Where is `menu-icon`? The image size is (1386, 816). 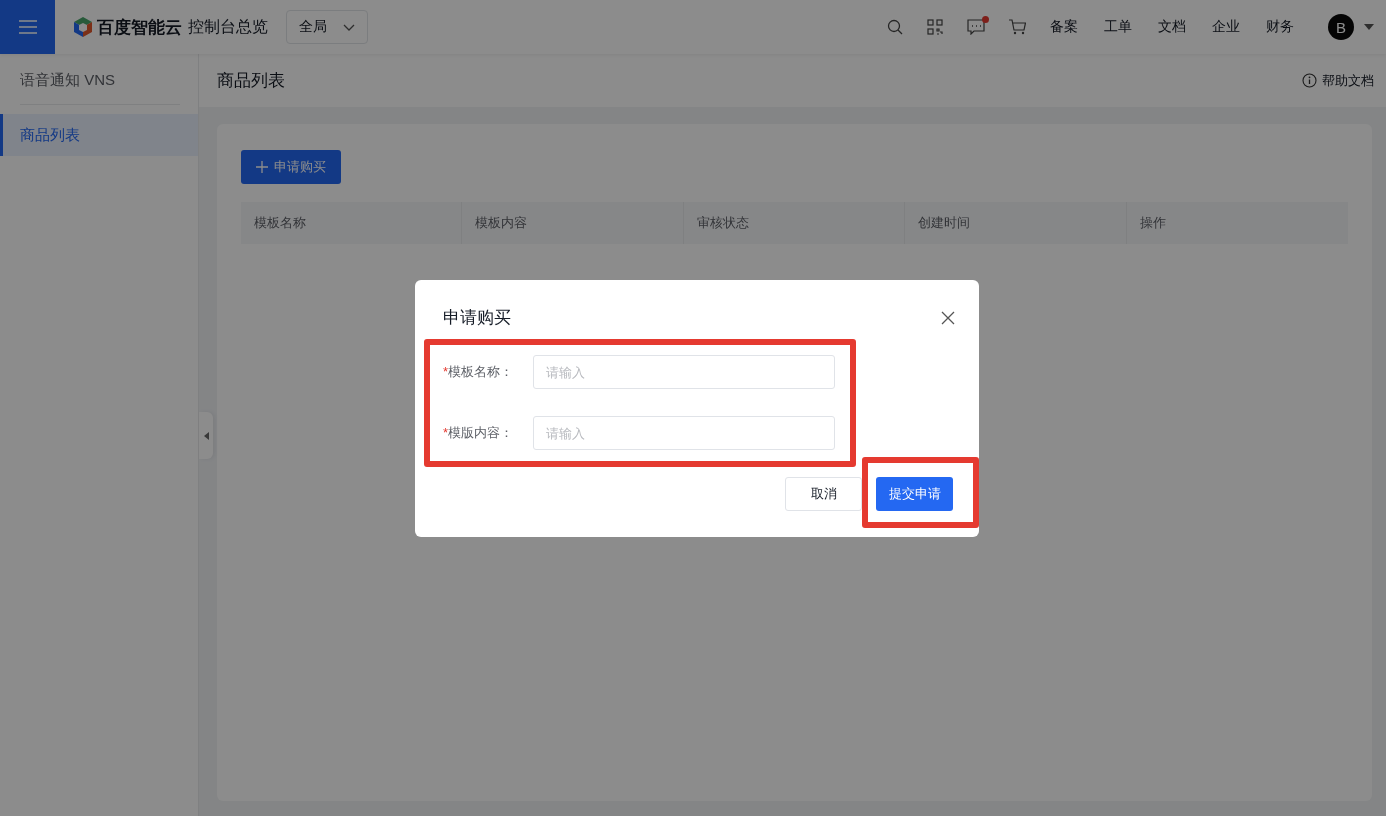 menu-icon is located at coordinates (27, 27).